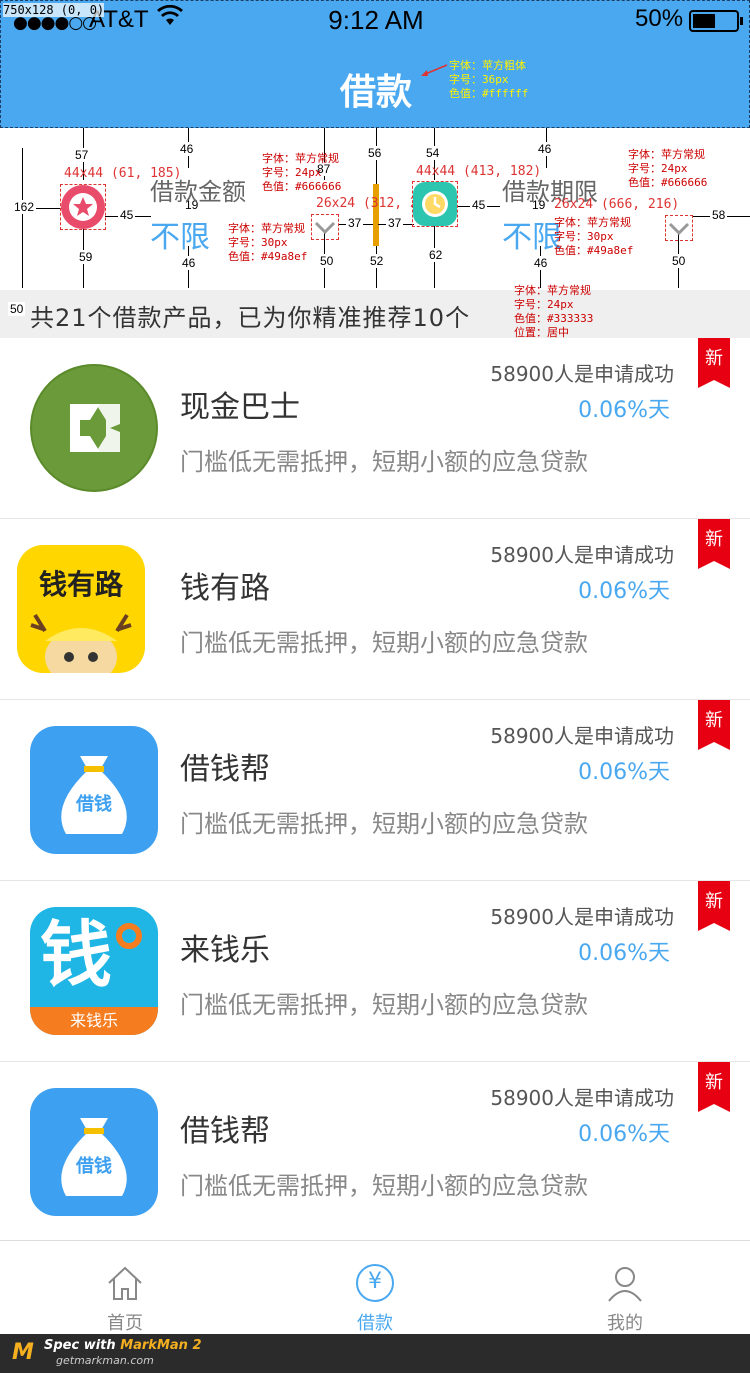 The image size is (750, 1373). What do you see at coordinates (82, 155) in the screenshot?
I see `measure-value: 57` at bounding box center [82, 155].